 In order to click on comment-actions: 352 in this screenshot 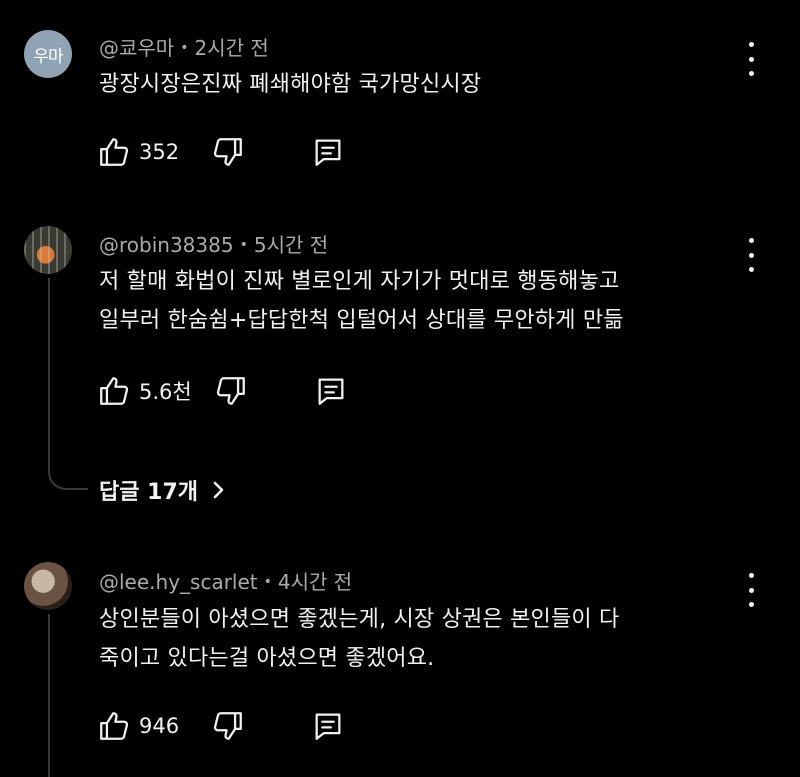, I will do `click(221, 152)`.